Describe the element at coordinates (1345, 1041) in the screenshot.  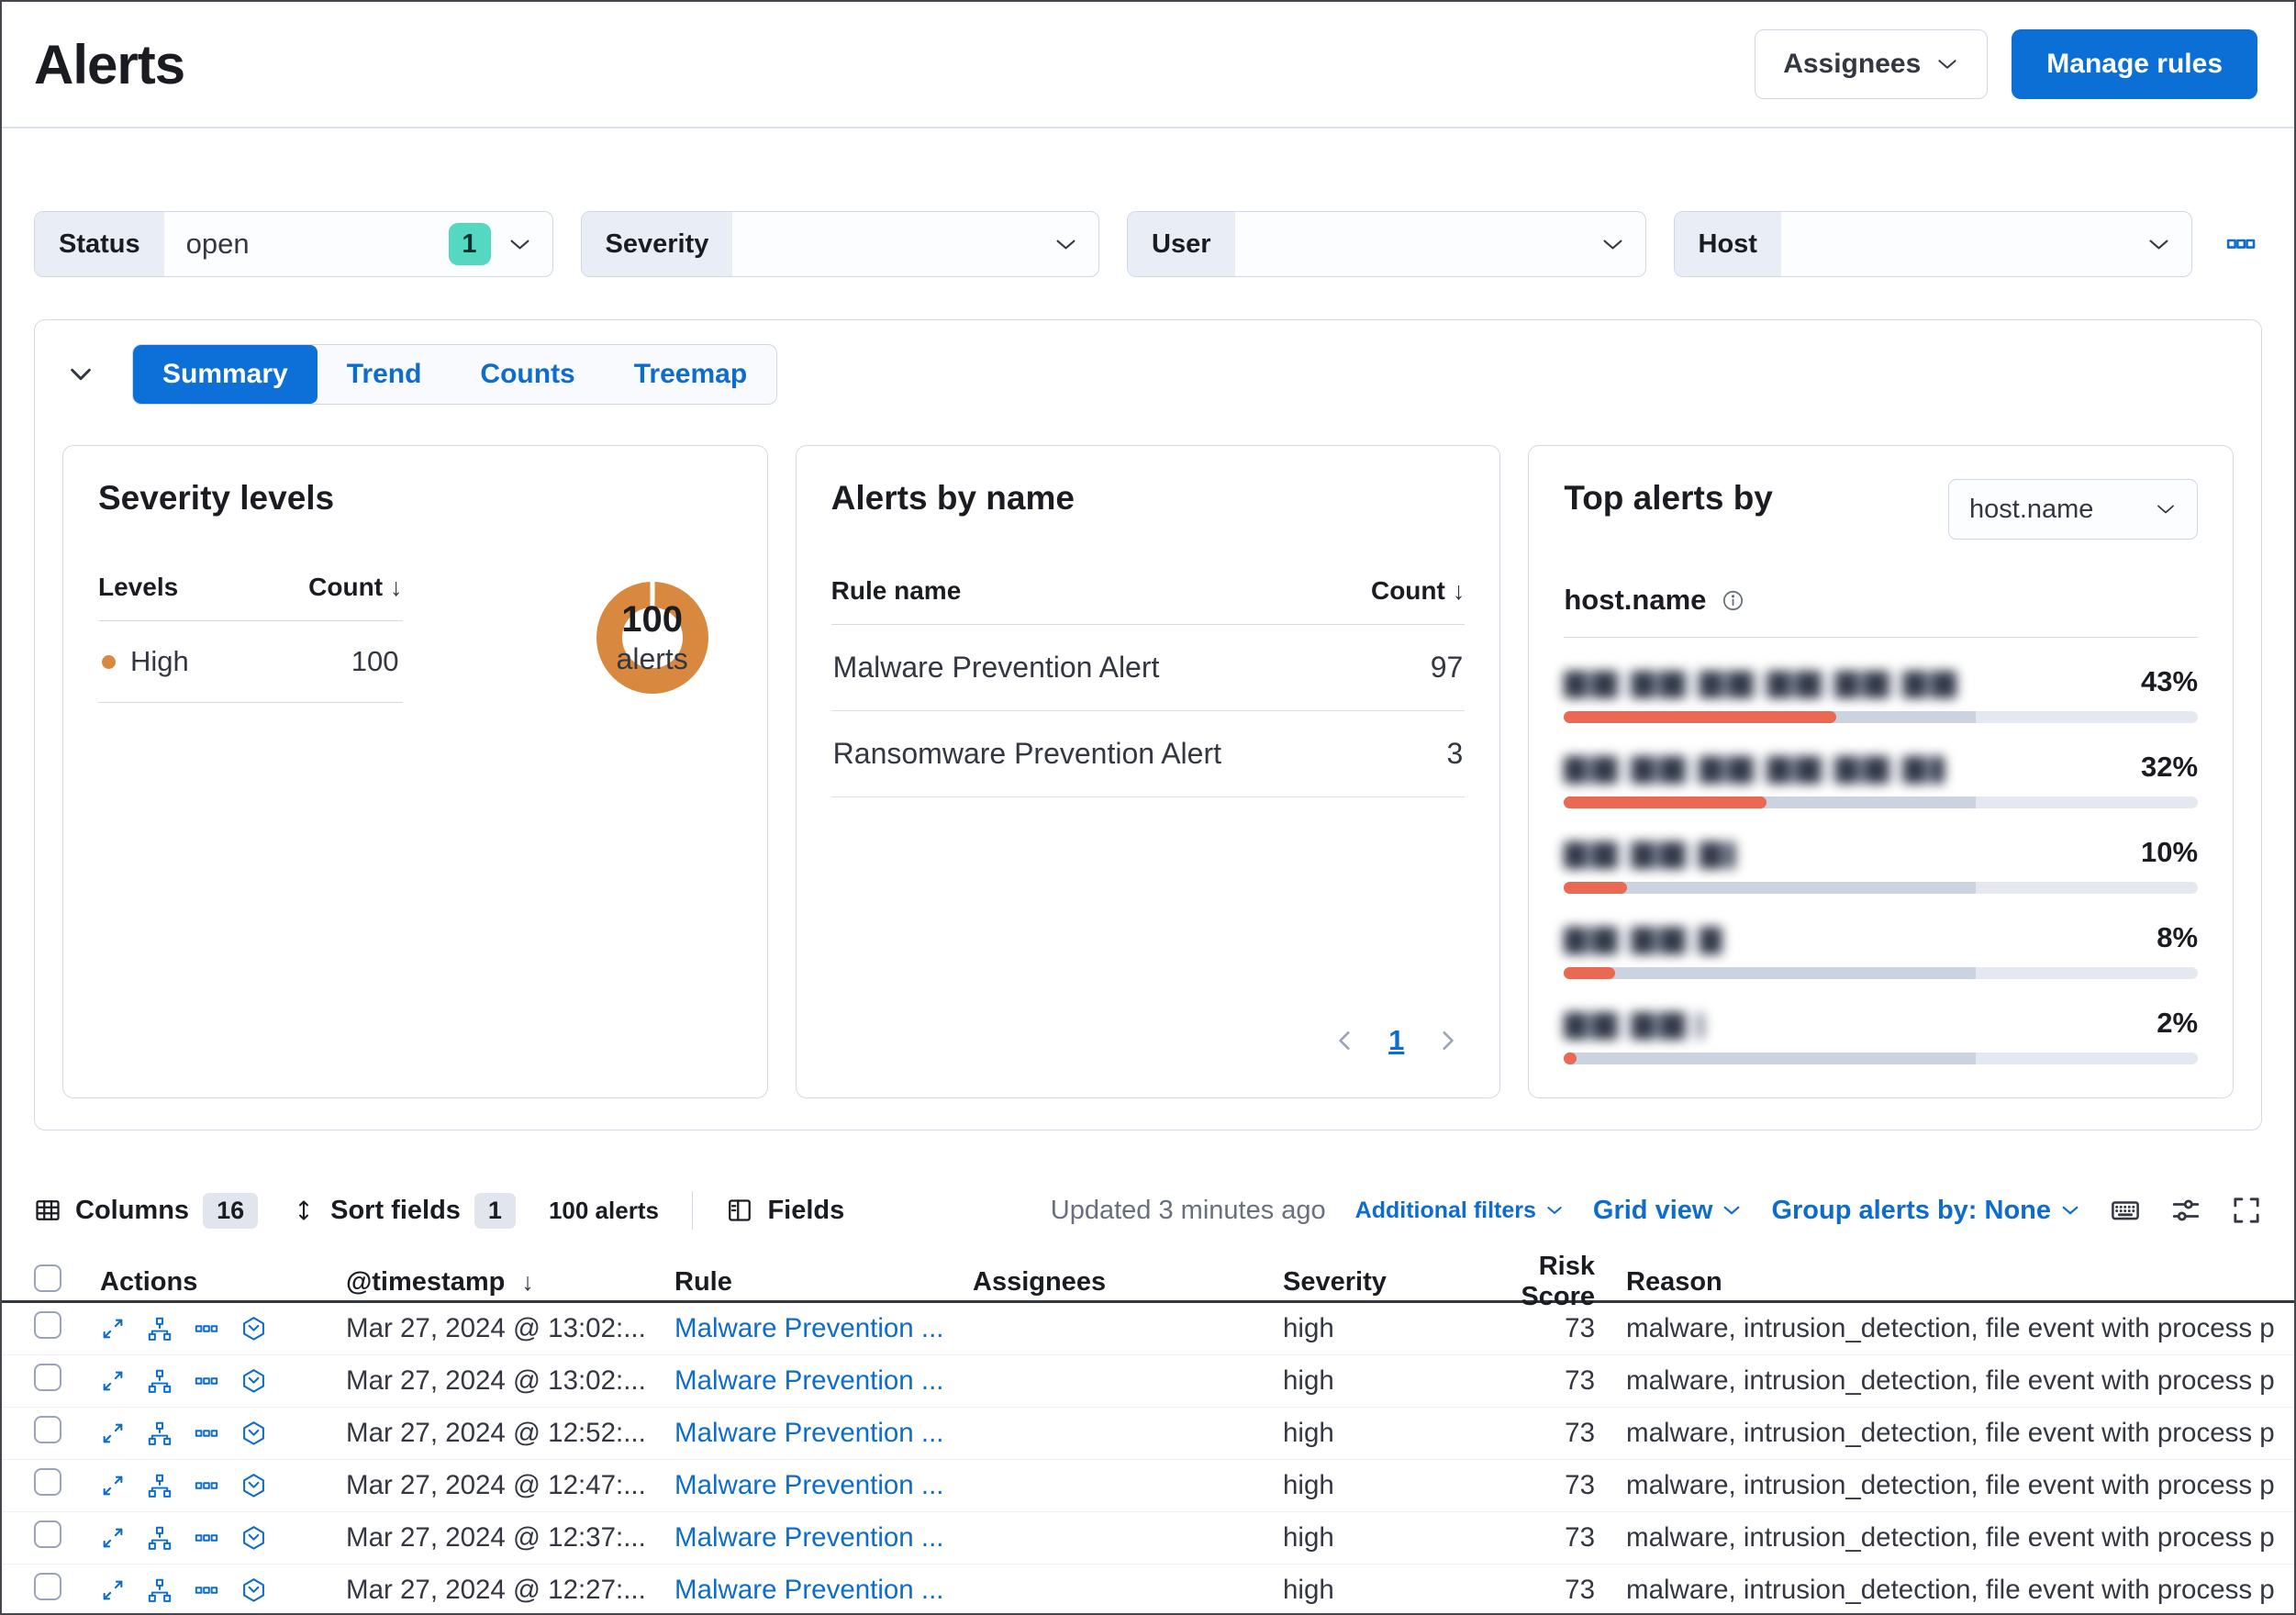
I see `previous-page-icon` at that location.